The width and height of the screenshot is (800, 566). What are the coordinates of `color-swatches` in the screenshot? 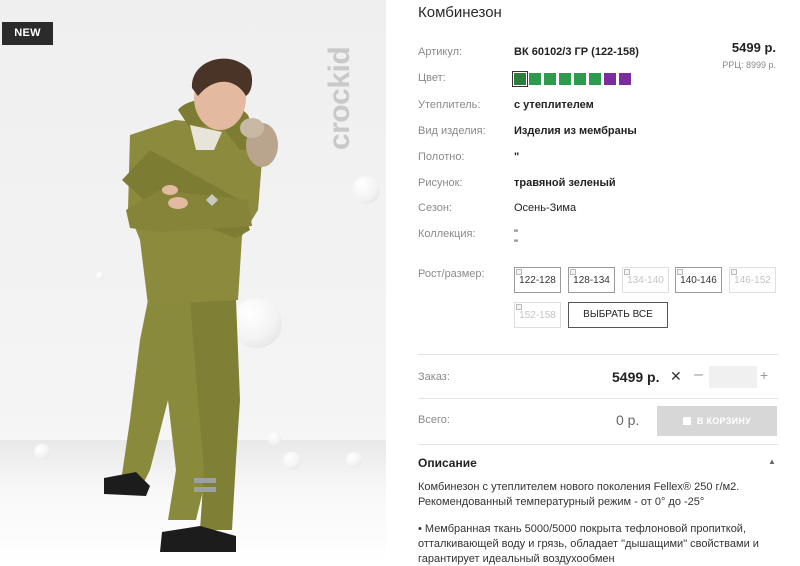 It's located at (571, 79).